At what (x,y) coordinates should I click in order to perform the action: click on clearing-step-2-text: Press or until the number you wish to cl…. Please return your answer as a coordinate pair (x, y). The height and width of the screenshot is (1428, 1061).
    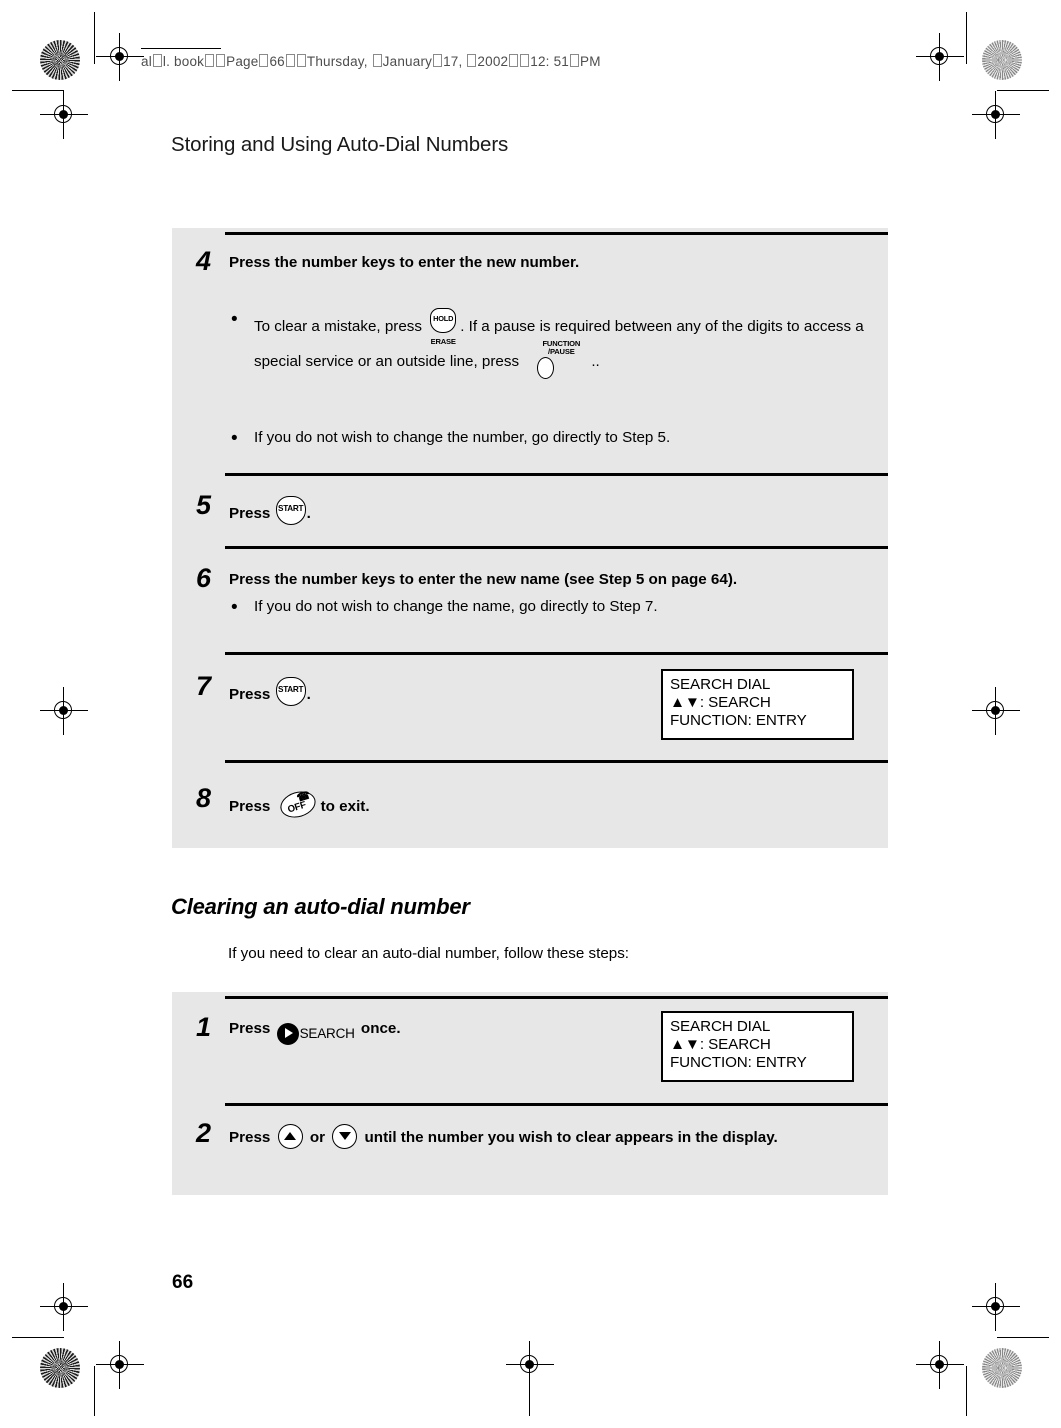
    Looking at the image, I should click on (551, 1137).